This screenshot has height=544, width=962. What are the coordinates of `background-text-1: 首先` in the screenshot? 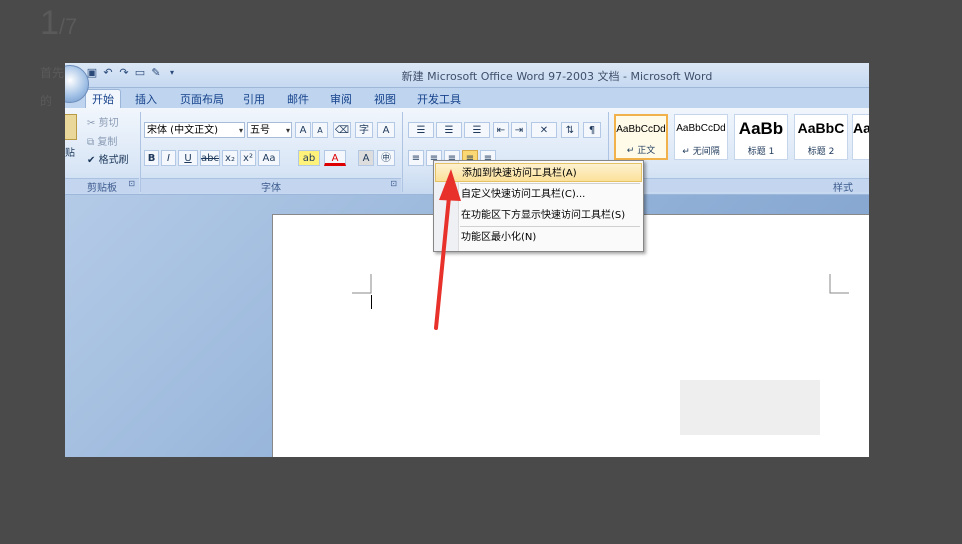 It's located at (52, 73).